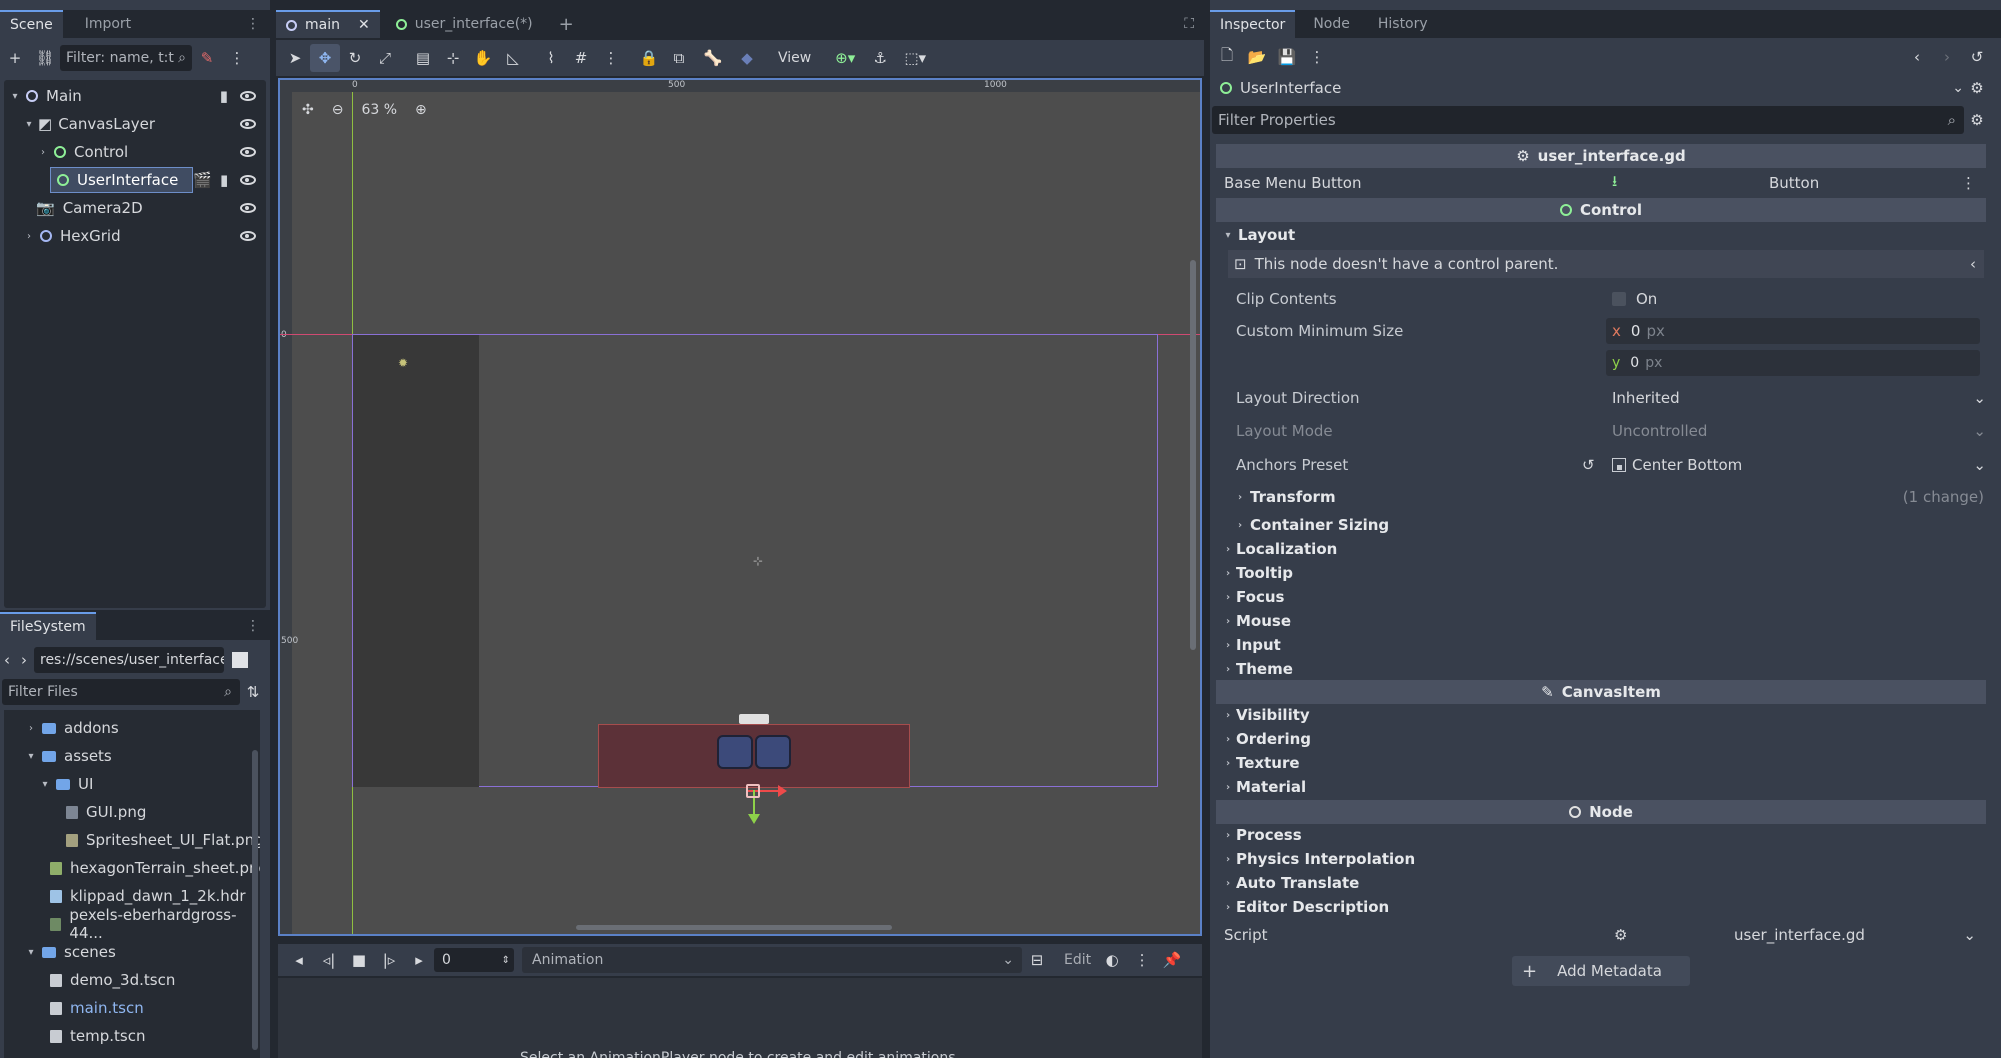 Image resolution: width=2001 pixels, height=1058 pixels. I want to click on history-forward-icon: ›, so click(1947, 57).